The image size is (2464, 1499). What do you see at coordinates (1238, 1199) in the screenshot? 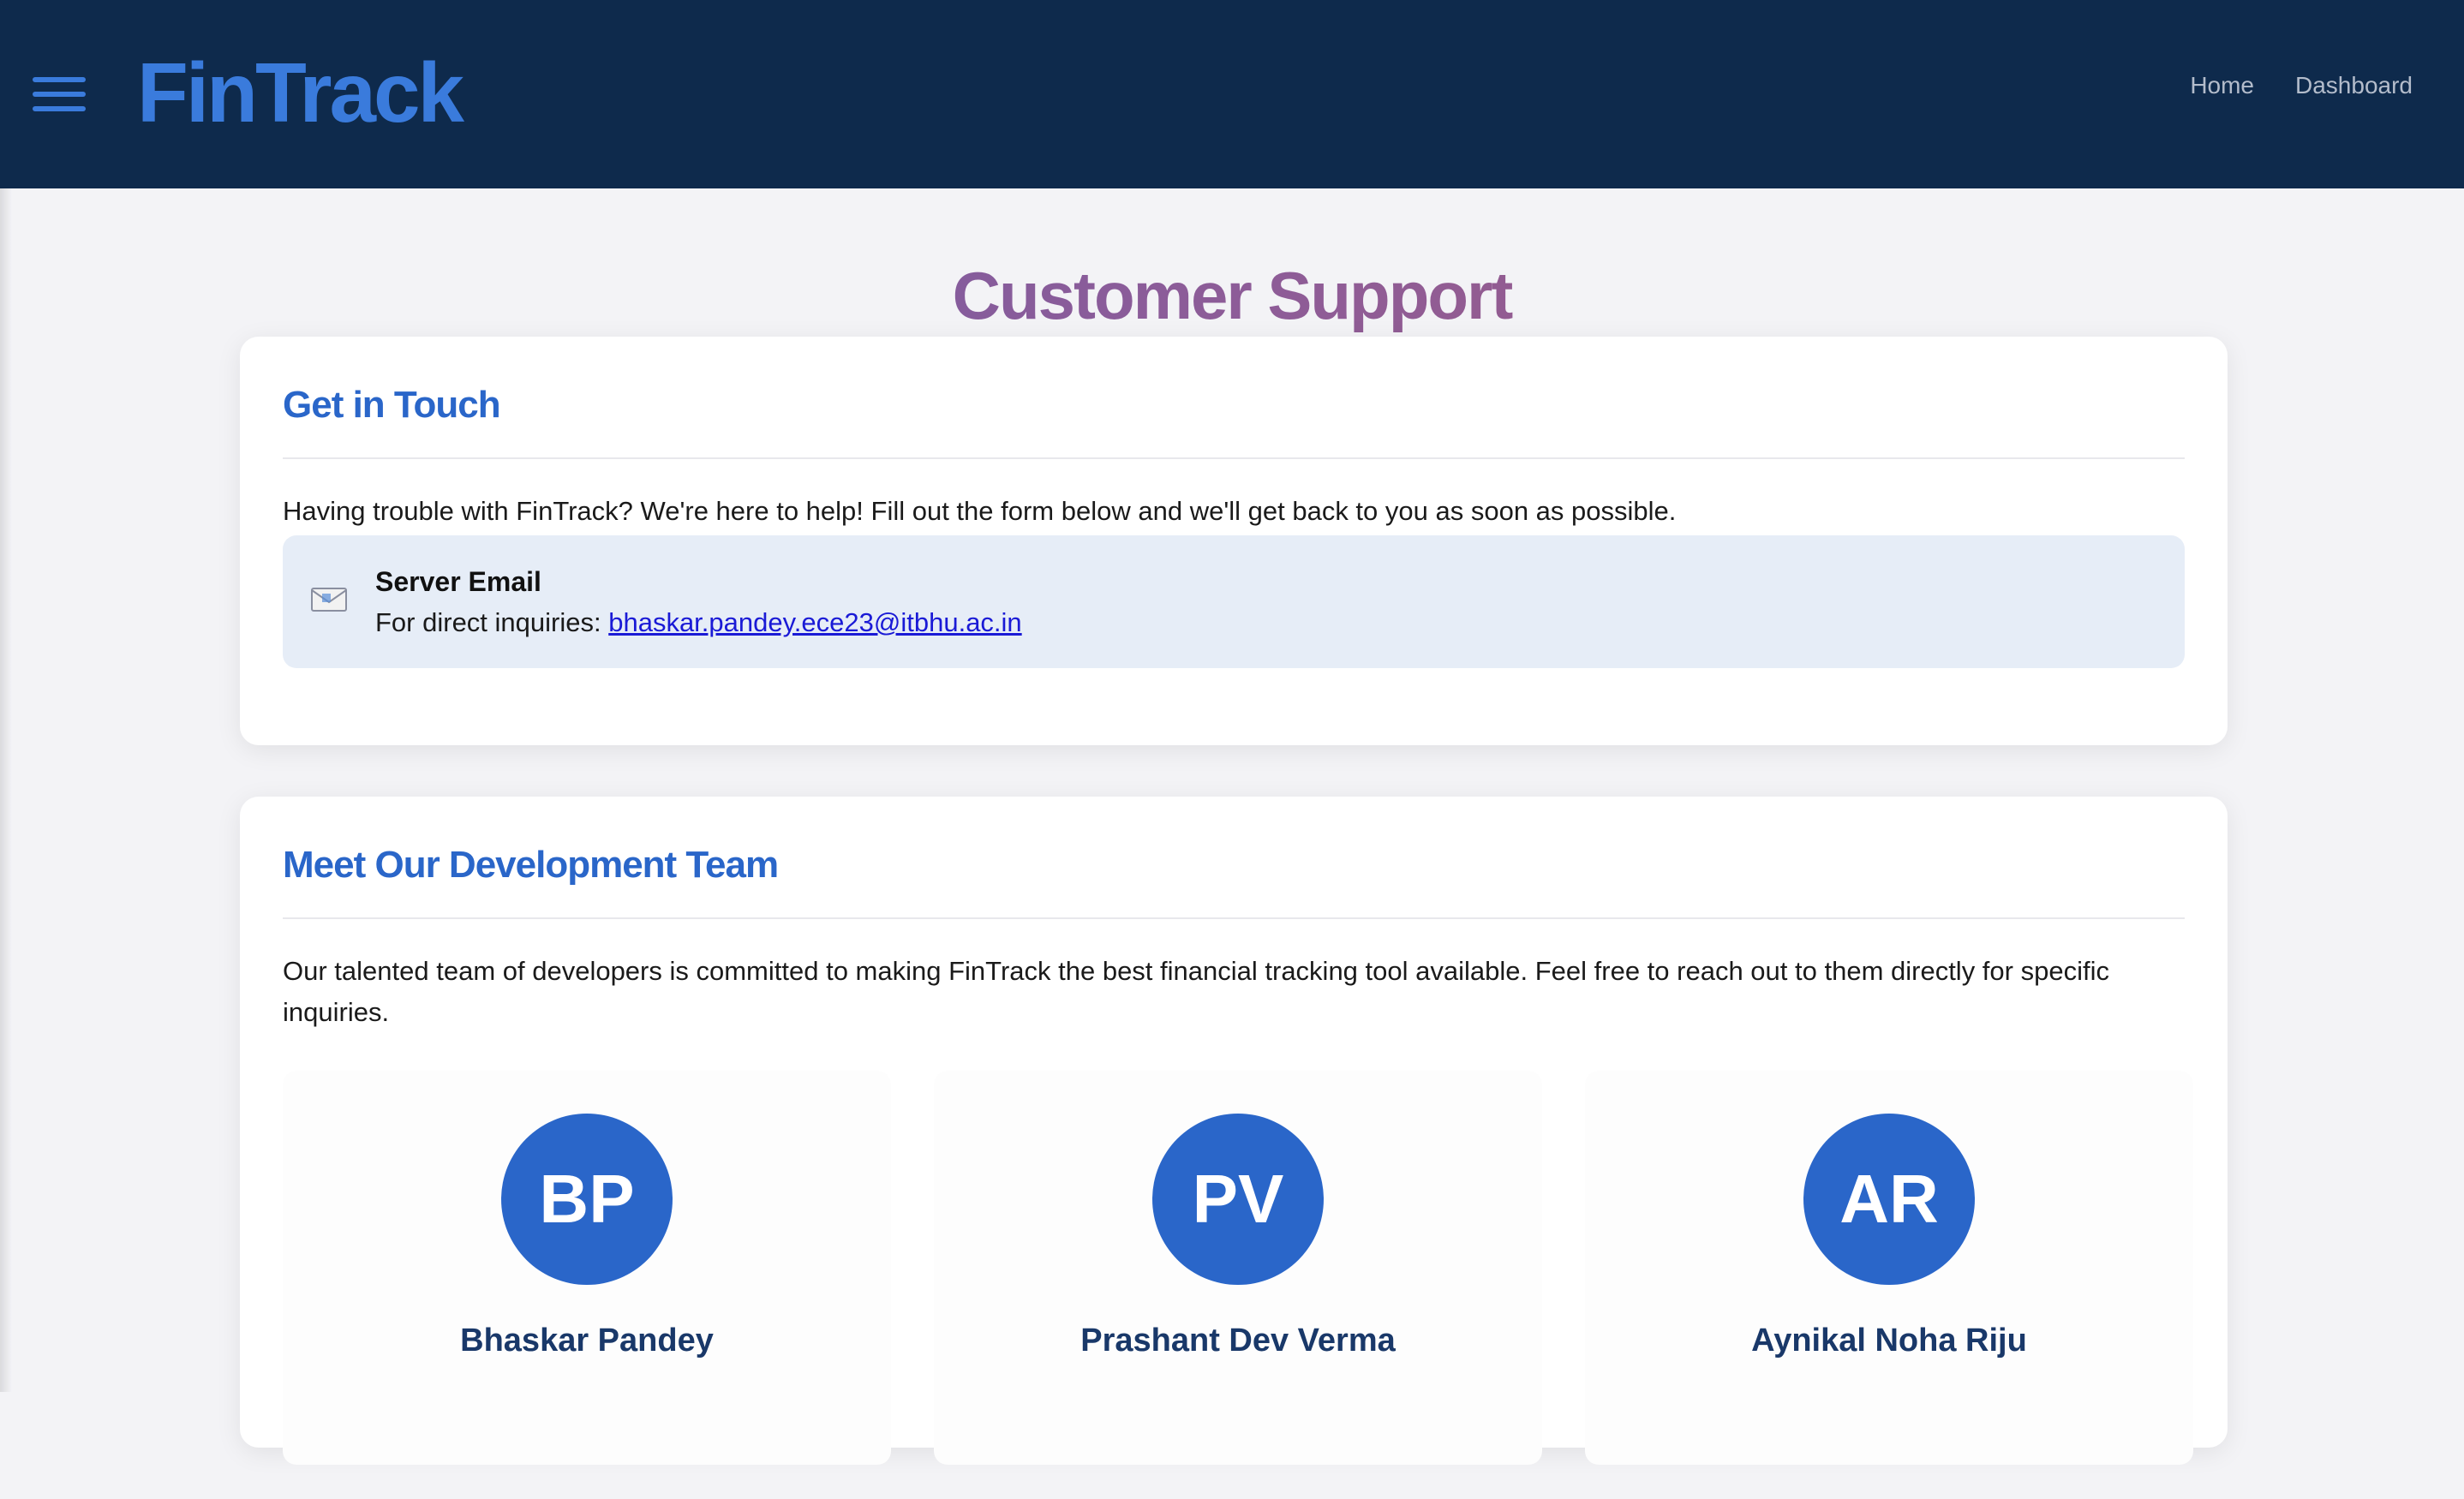
I see `avatar: PV` at bounding box center [1238, 1199].